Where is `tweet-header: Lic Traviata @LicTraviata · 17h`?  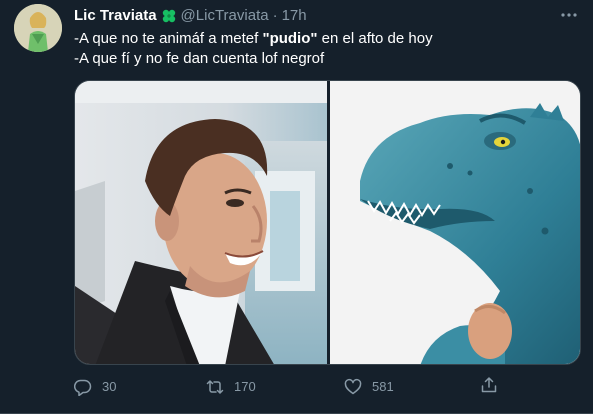
tweet-header: Lic Traviata @LicTraviata · 17h is located at coordinates (190, 16).